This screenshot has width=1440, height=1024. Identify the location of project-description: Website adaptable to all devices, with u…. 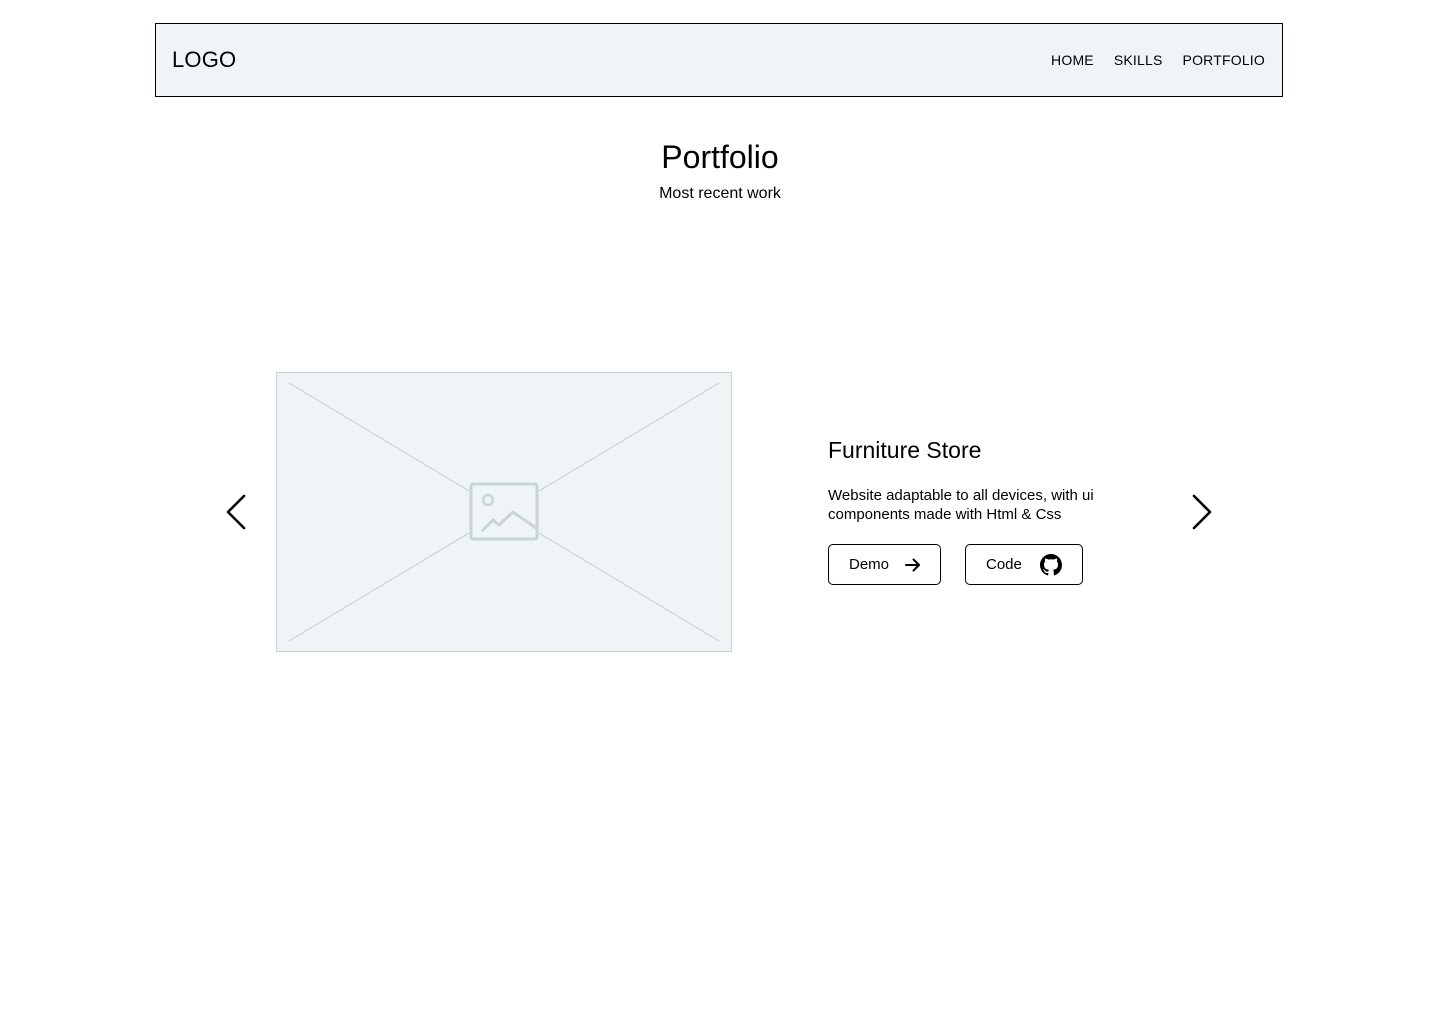
(961, 505).